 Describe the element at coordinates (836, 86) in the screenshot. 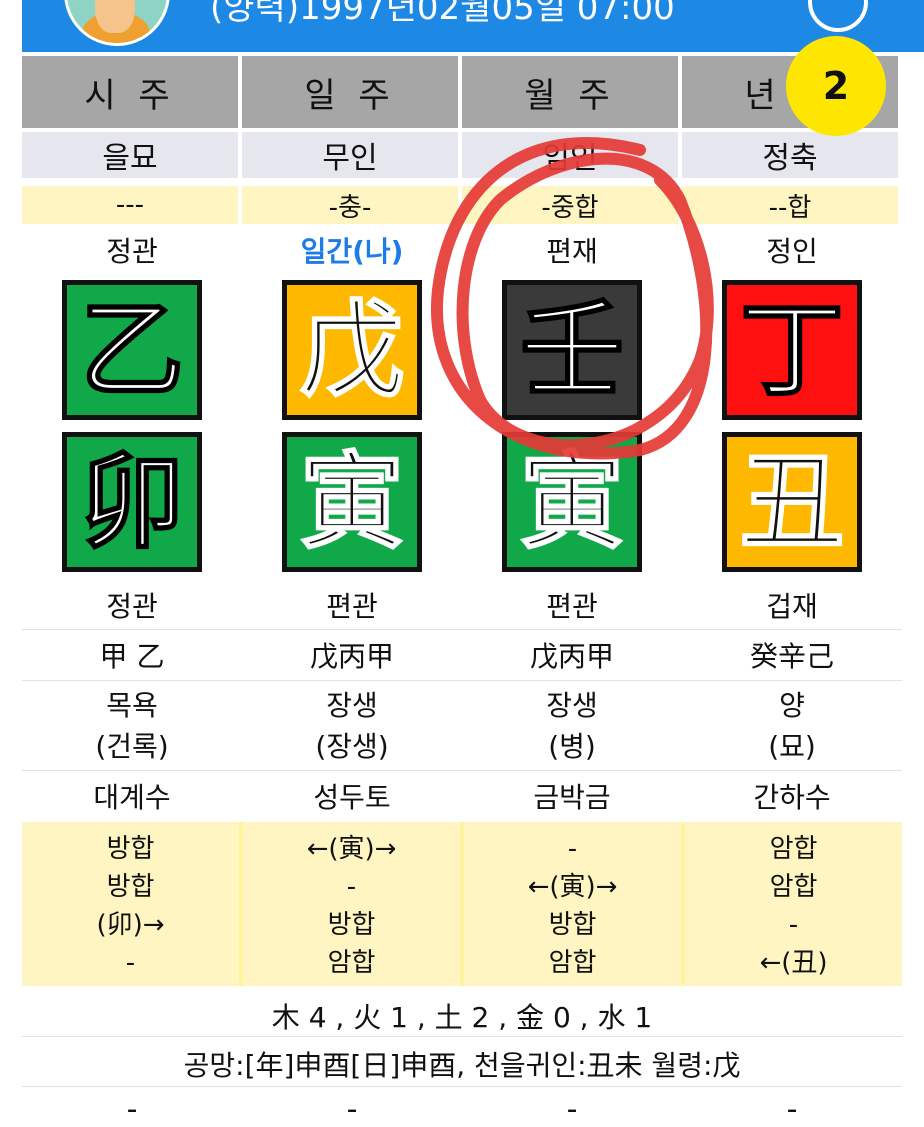

I see `step-badge: 2` at that location.